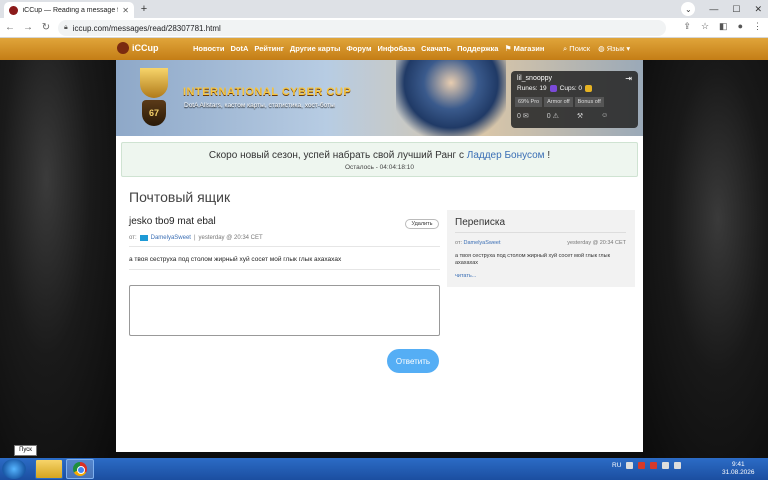 The image size is (768, 480). Describe the element at coordinates (529, 48) in the screenshot. I see `nav-item-shop: Магазин` at that location.